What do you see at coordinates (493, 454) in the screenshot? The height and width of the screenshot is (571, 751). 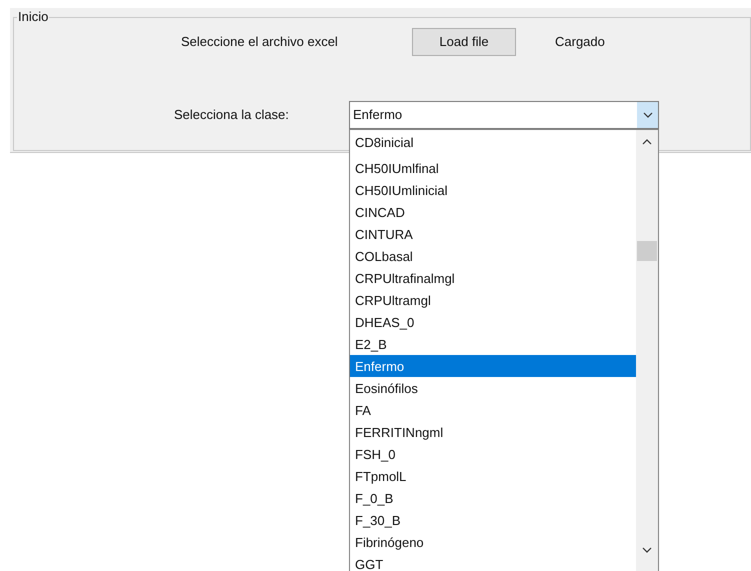 I see `list-item: FSH_0` at bounding box center [493, 454].